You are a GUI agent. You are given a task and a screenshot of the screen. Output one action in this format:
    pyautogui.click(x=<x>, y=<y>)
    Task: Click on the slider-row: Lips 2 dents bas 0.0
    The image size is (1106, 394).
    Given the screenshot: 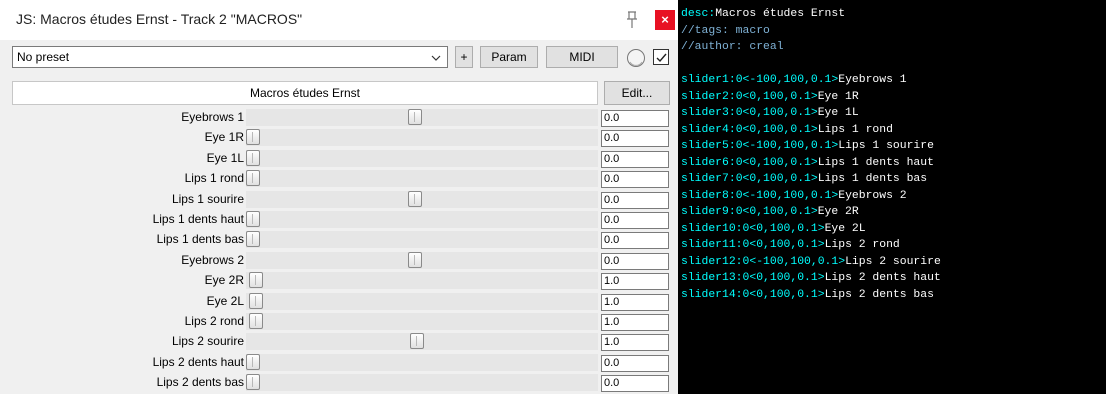 What is the action you would take?
    pyautogui.click(x=339, y=383)
    